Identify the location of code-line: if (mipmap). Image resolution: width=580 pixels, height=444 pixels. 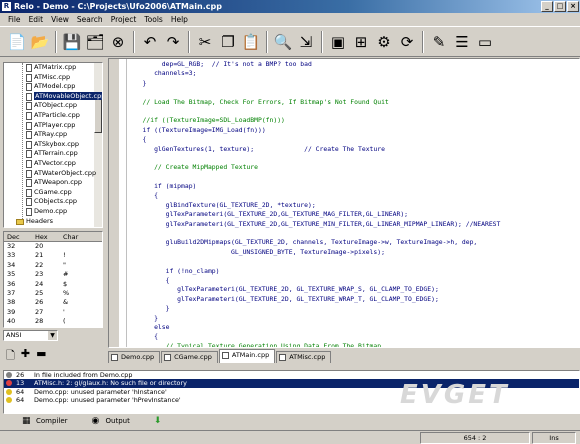
(164, 186).